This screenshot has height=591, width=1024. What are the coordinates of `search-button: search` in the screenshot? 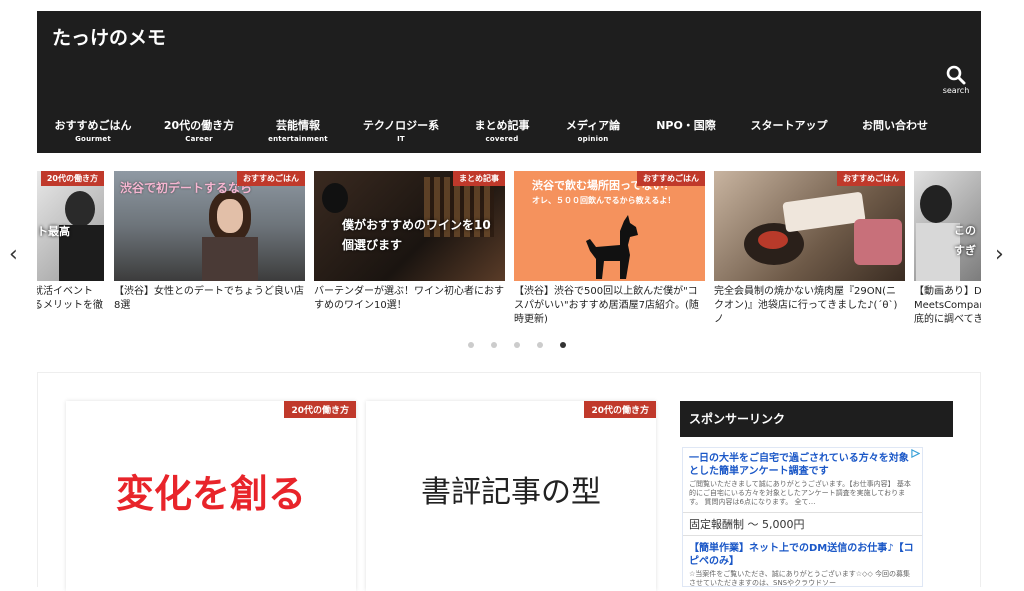 It's located at (956, 80).